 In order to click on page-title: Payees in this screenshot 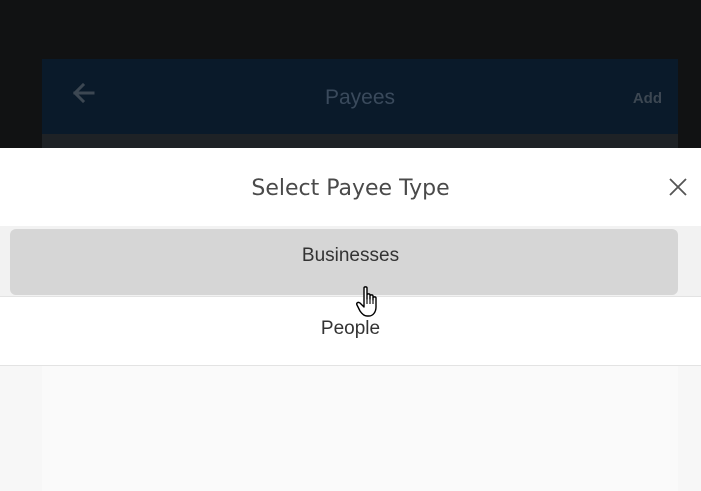, I will do `click(360, 97)`.